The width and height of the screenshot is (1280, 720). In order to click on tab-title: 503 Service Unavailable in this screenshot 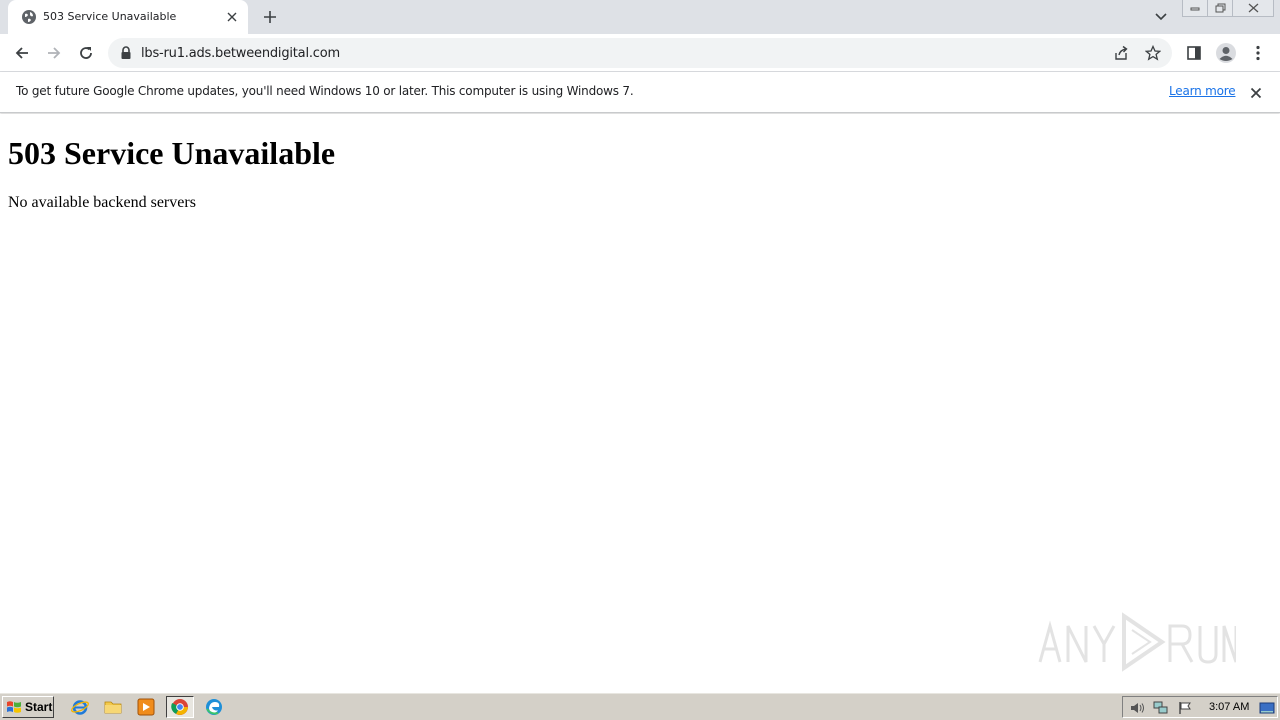, I will do `click(110, 16)`.